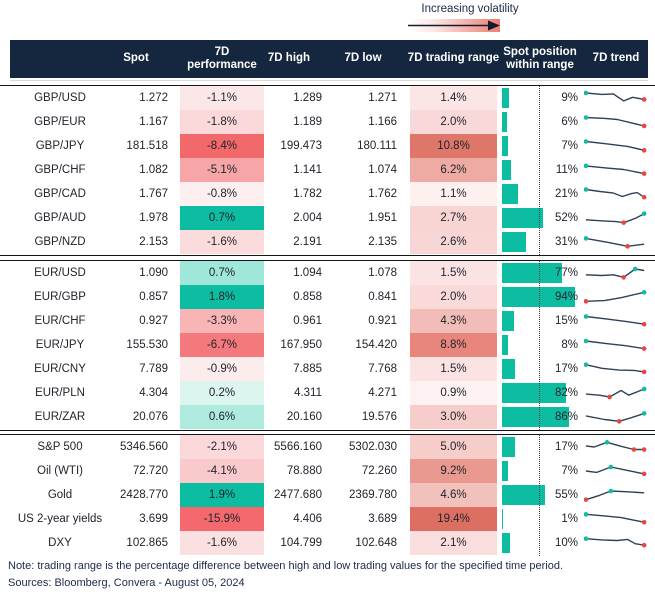 This screenshot has width=655, height=596. I want to click on high-value: 4.406, so click(307, 519).